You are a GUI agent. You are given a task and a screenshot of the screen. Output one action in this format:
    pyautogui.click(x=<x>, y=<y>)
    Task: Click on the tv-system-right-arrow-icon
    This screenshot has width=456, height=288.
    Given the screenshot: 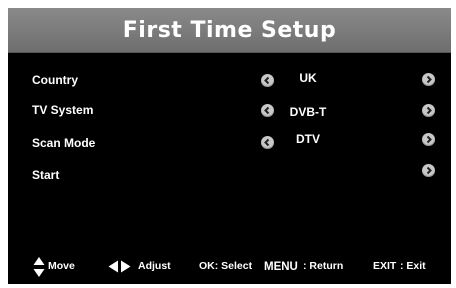 What is the action you would take?
    pyautogui.click(x=428, y=110)
    